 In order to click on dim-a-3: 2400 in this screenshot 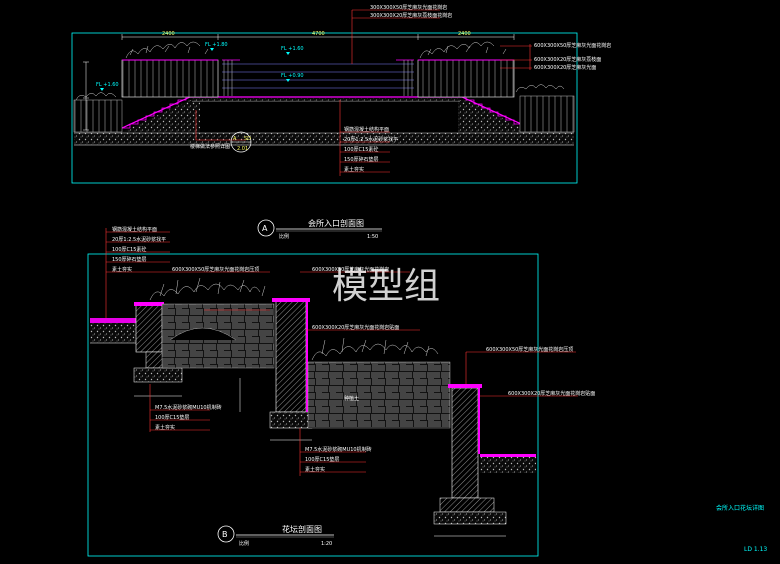, I will do `click(464, 34)`.